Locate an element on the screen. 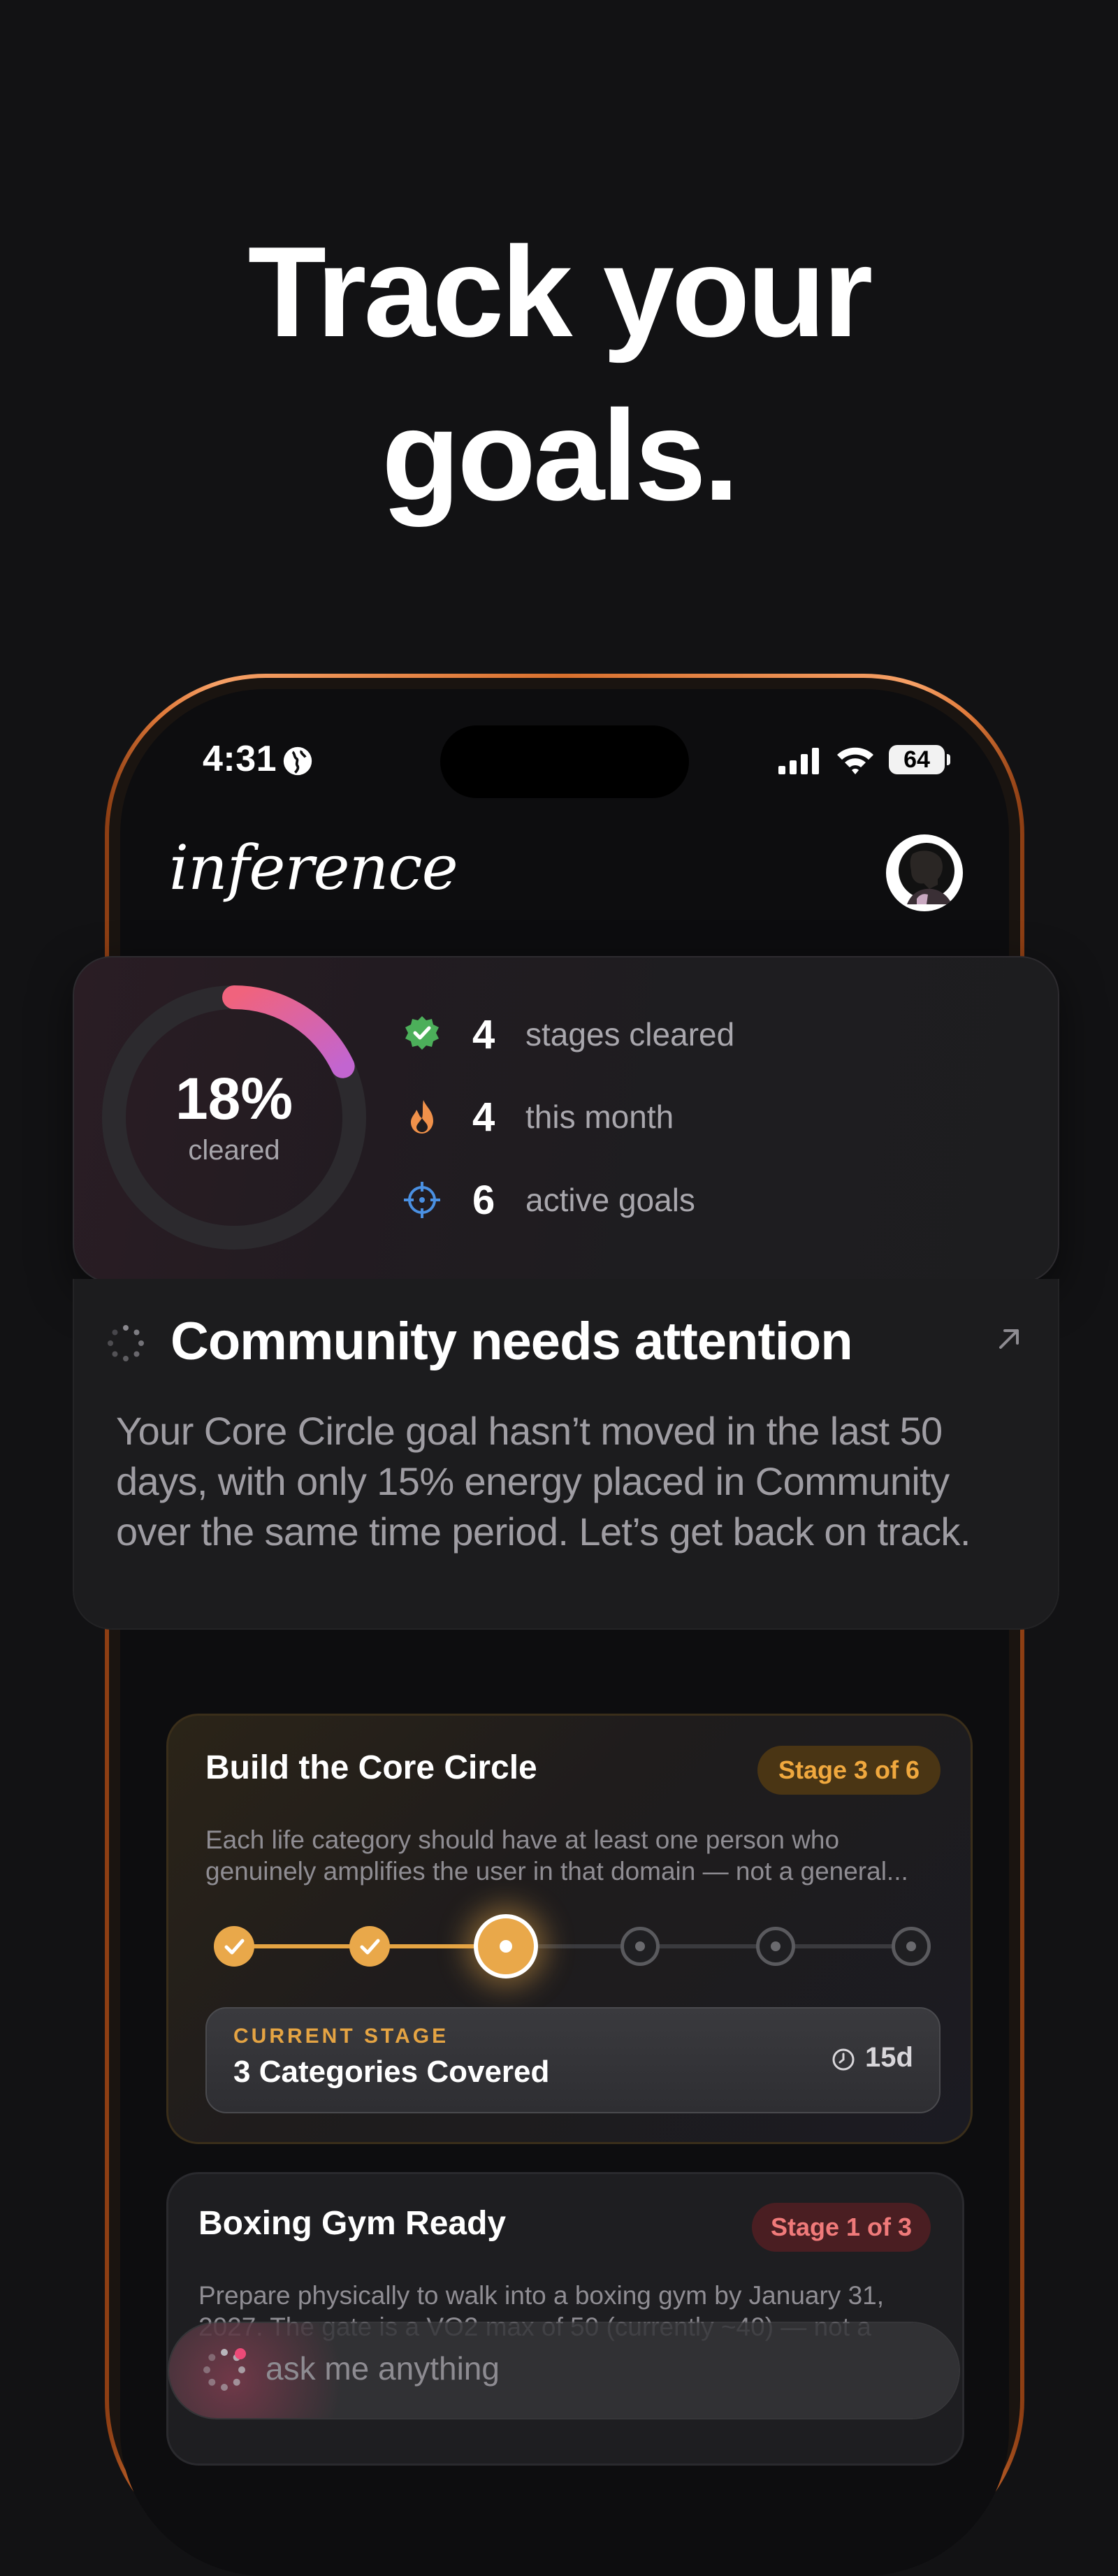 This screenshot has height=2576, width=1118. cleared-percent: 18% is located at coordinates (234, 1098).